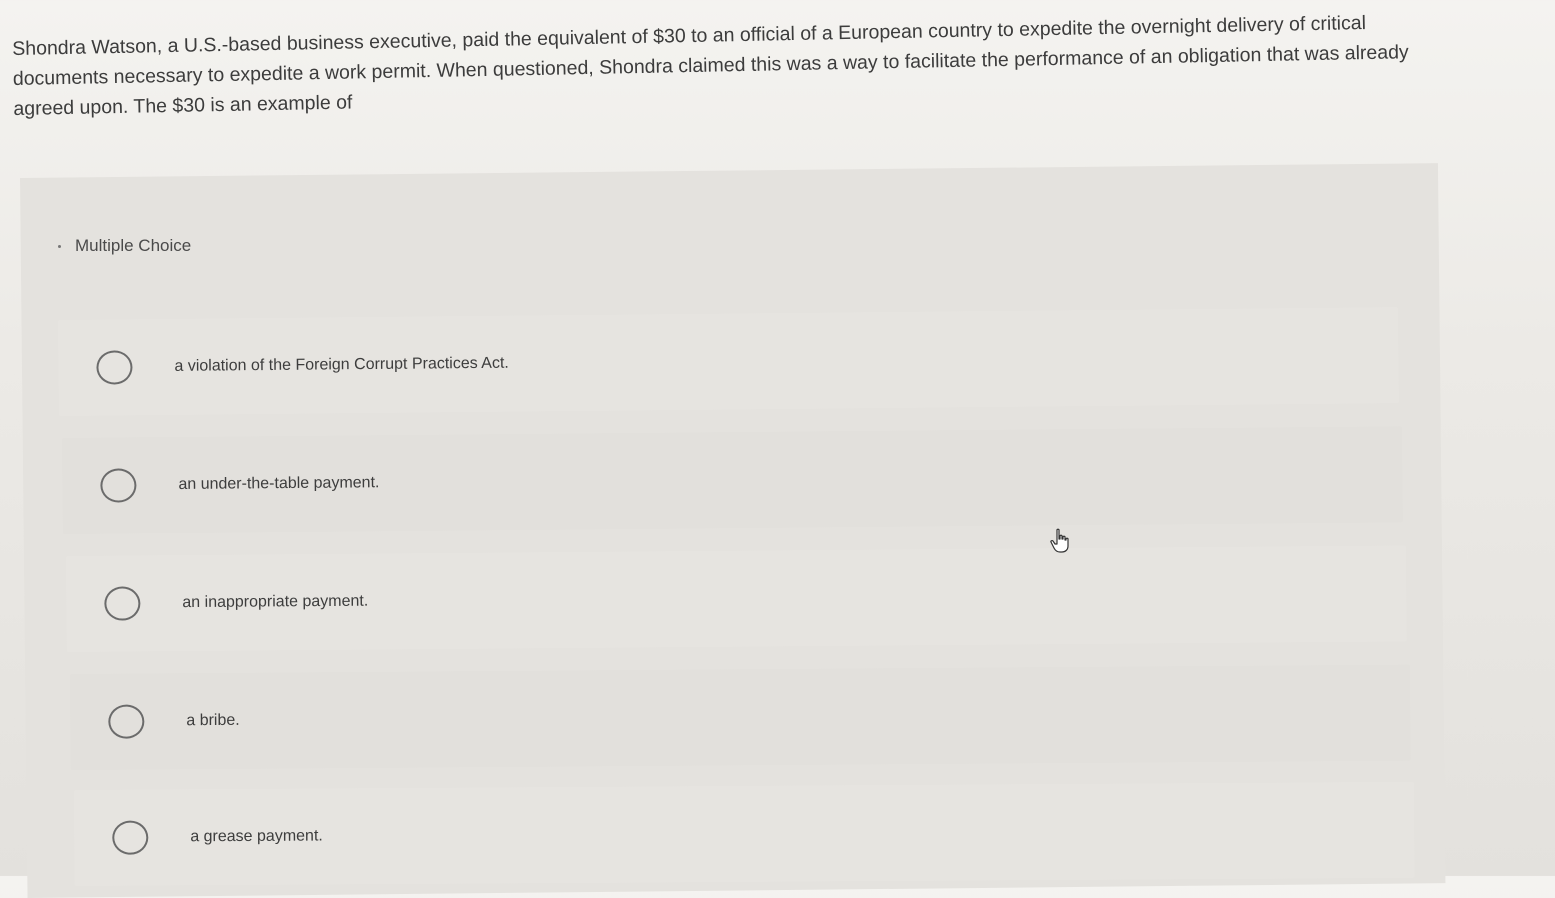  I want to click on option-label: an inappropriate payment., so click(275, 602).